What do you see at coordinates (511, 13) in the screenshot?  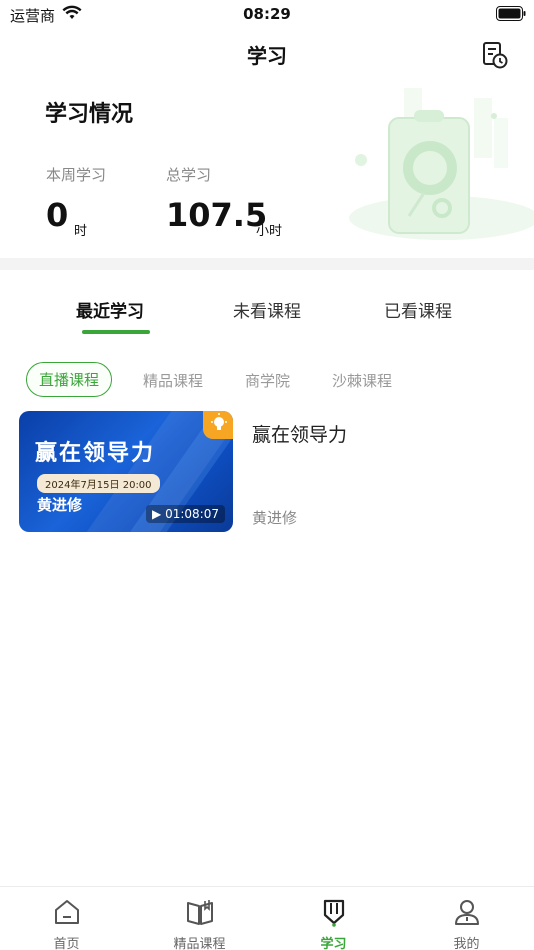 I see `battery-icon` at bounding box center [511, 13].